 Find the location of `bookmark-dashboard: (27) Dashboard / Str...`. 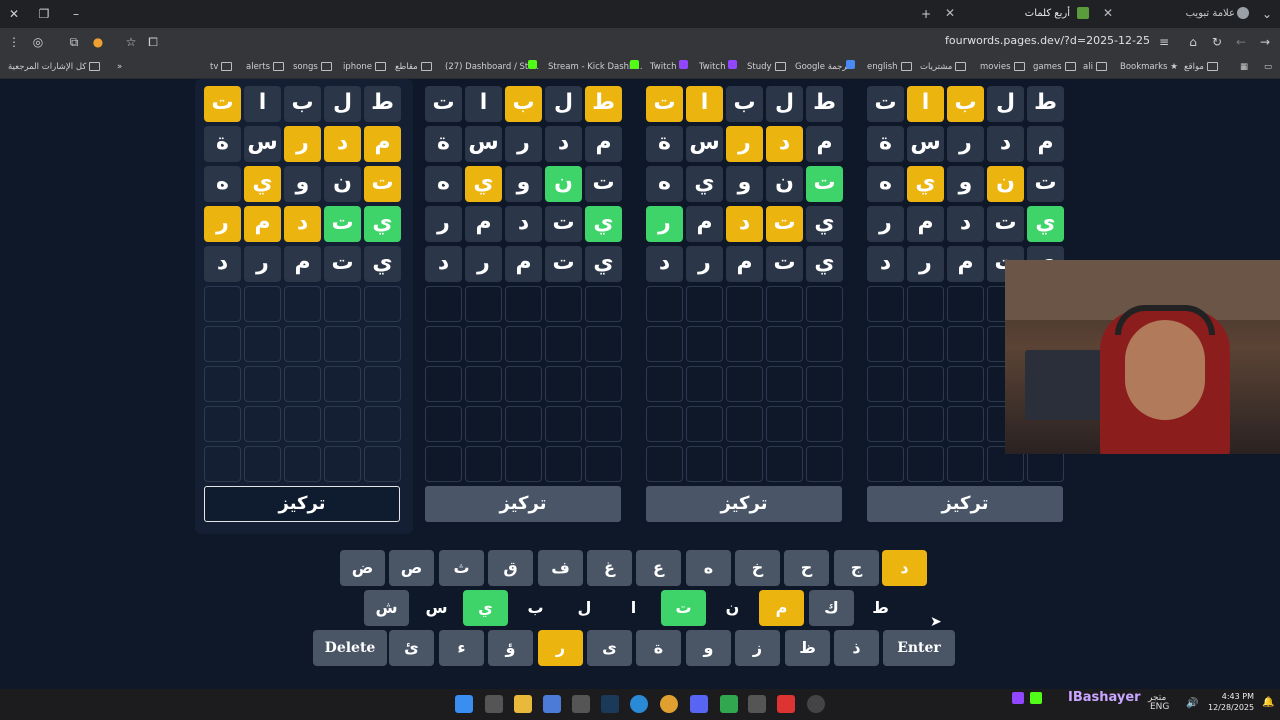

bookmark-dashboard: (27) Dashboard / Str... is located at coordinates (492, 67).